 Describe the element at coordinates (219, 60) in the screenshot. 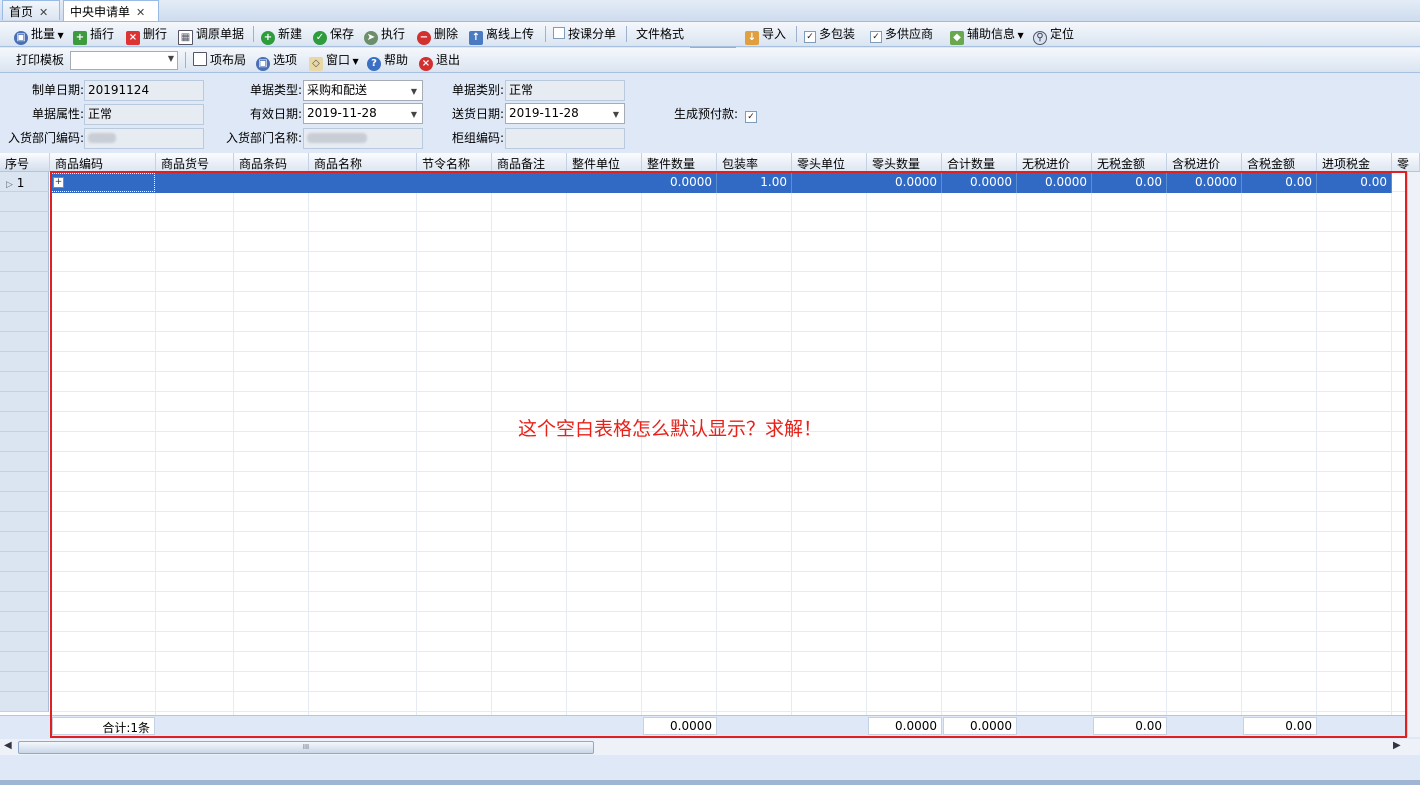

I see `item-layout-button: 项布局` at that location.